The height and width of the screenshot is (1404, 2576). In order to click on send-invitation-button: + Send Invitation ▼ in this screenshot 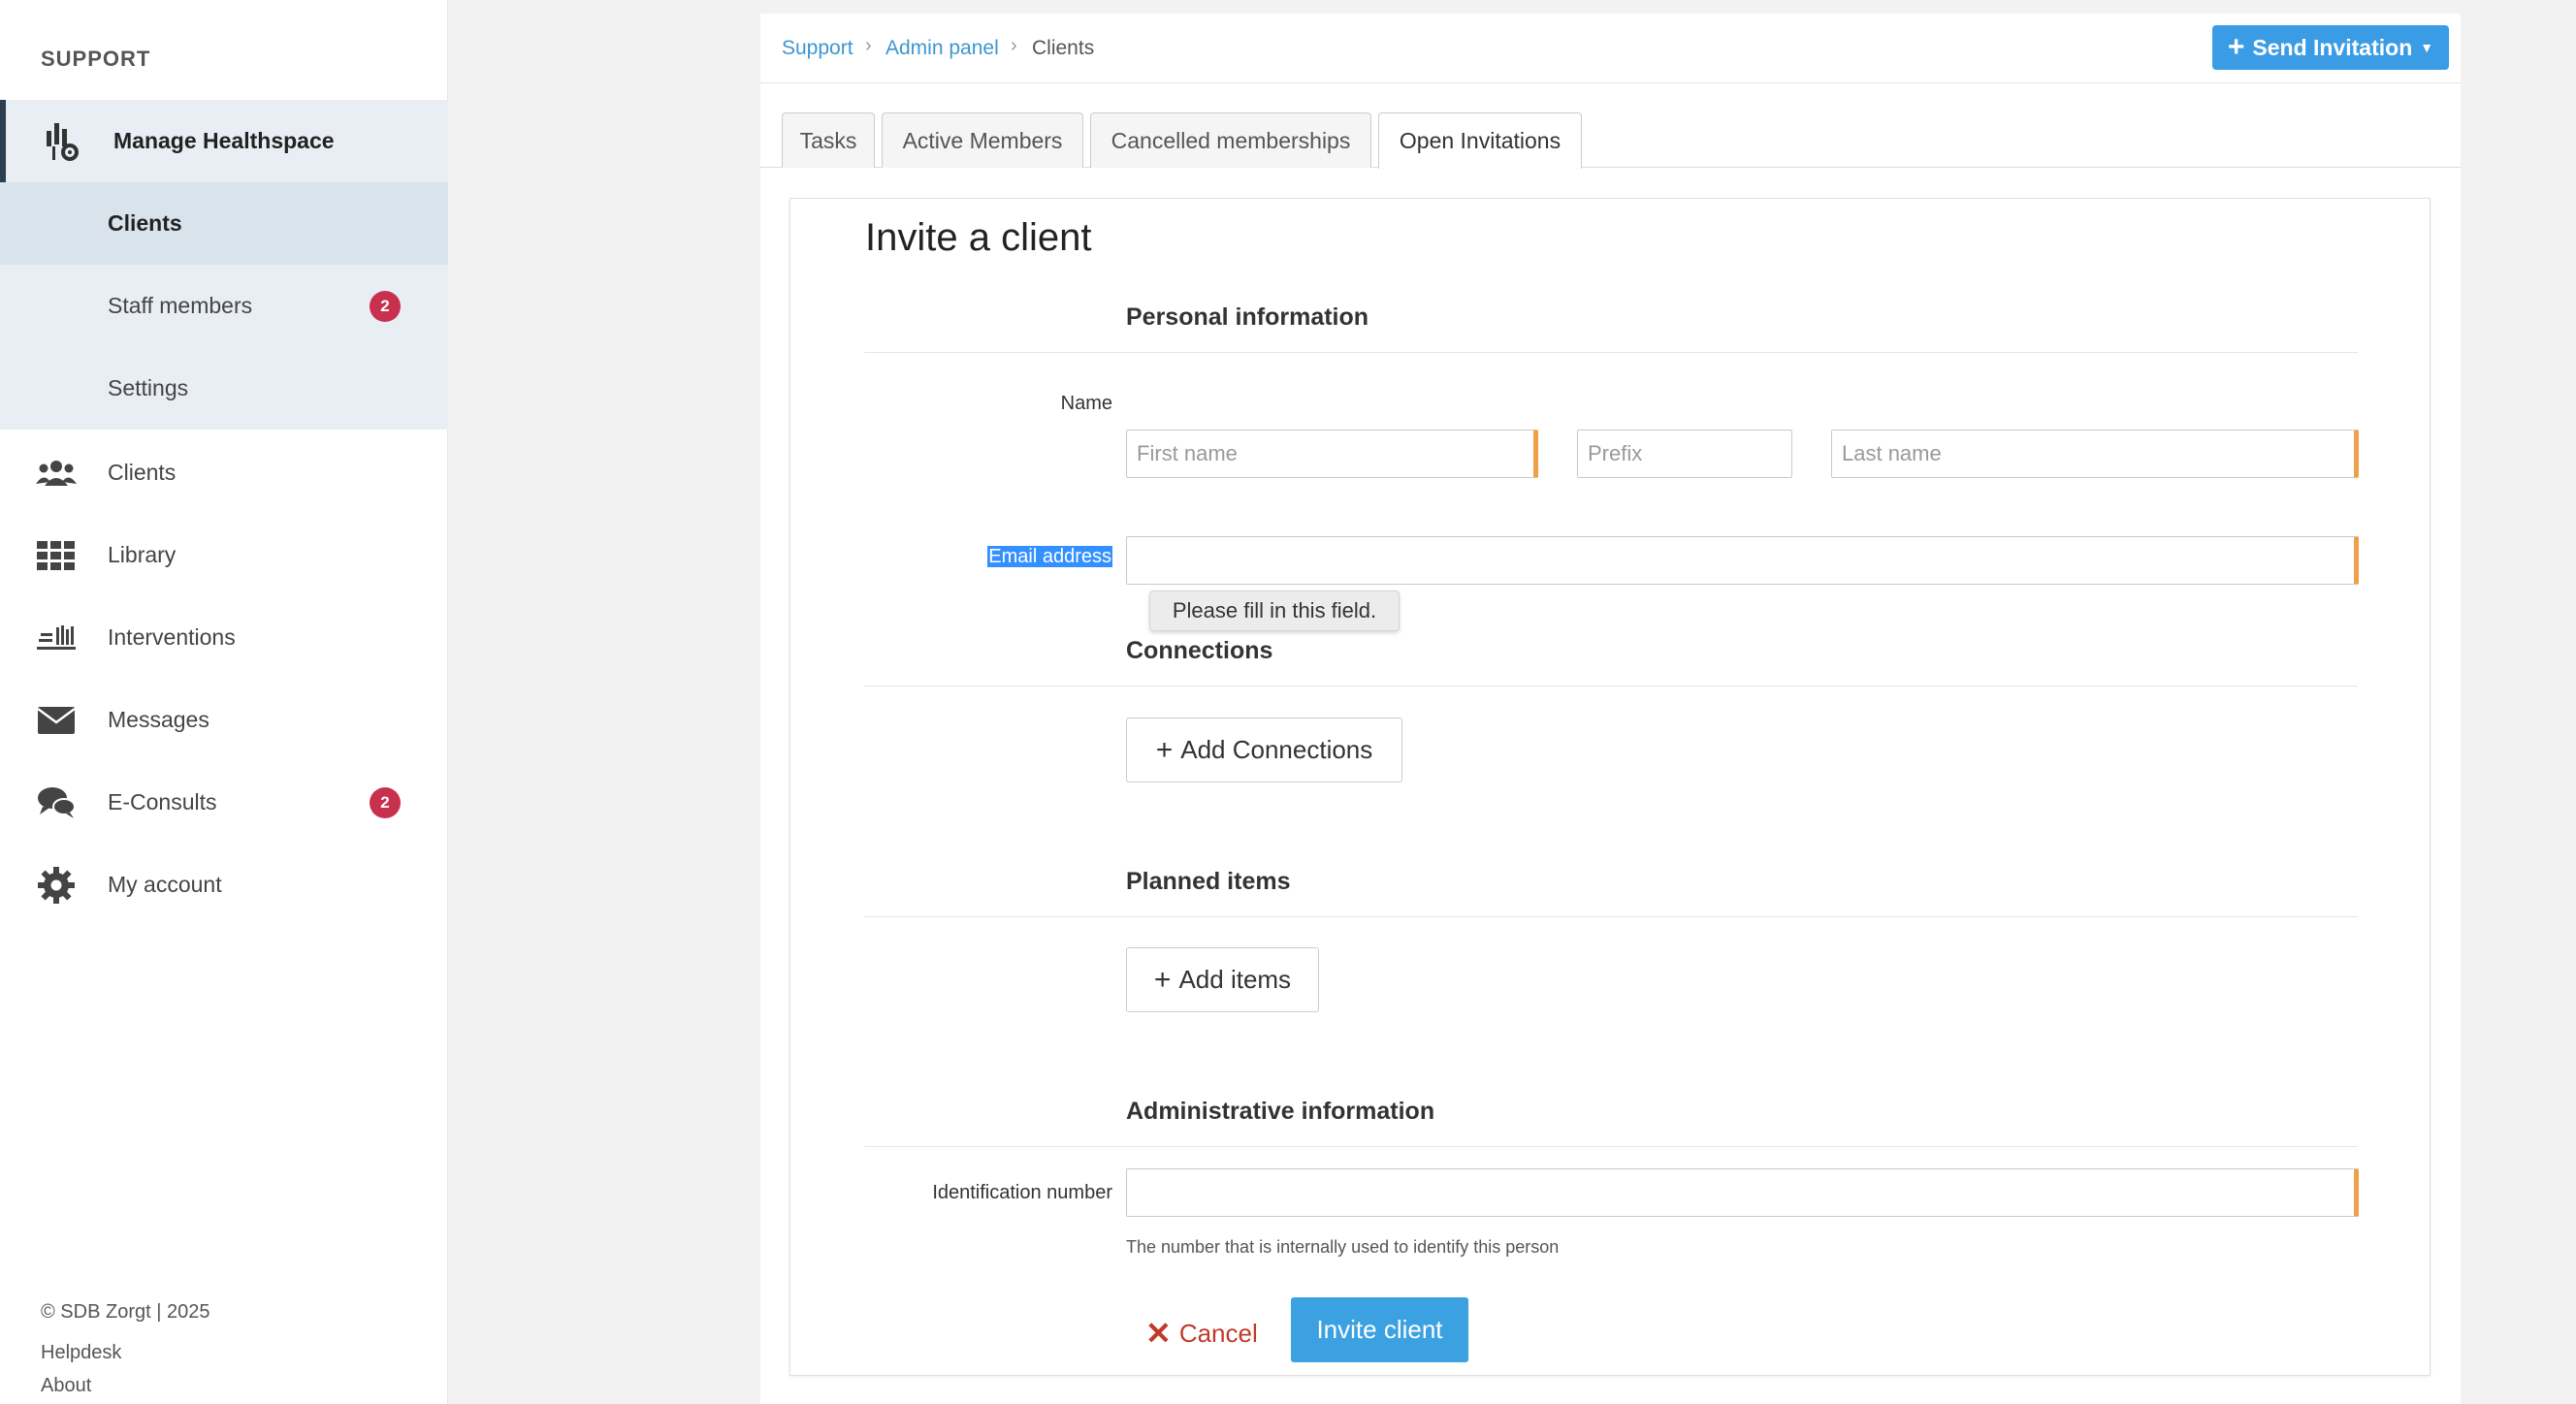, I will do `click(2330, 47)`.